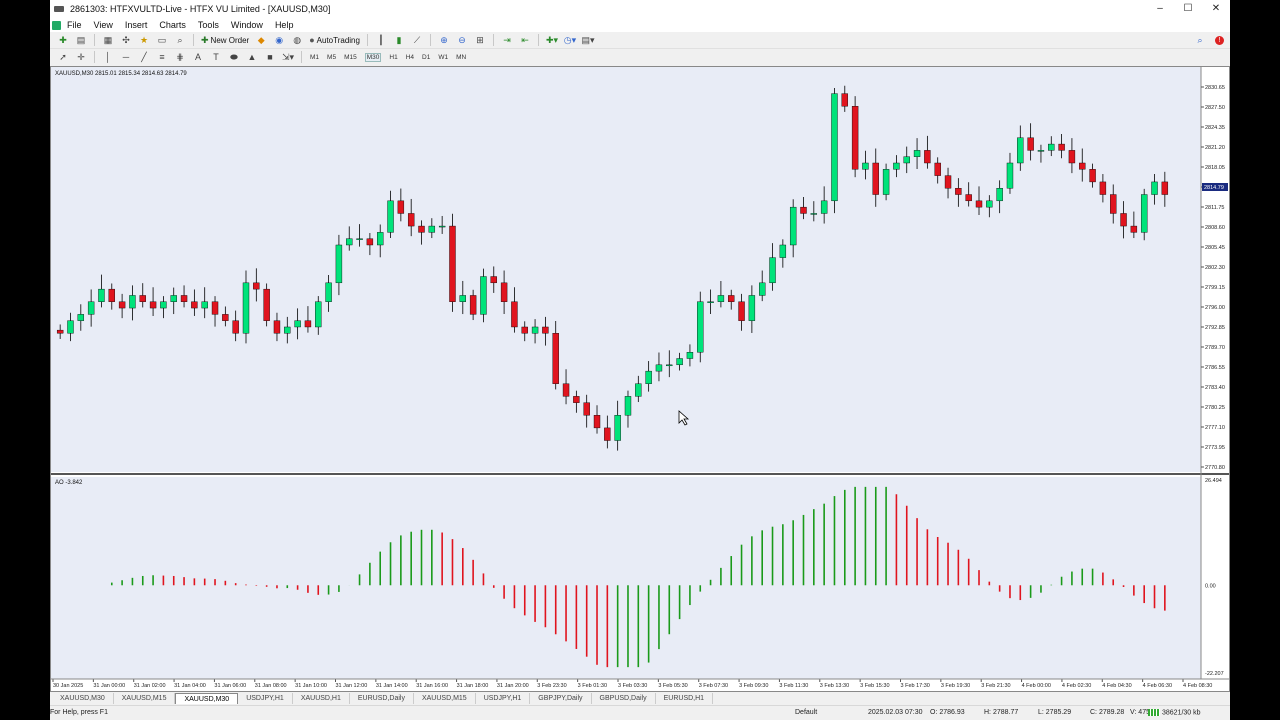 The image size is (1280, 720). I want to click on connection-icon, so click(1154, 712).